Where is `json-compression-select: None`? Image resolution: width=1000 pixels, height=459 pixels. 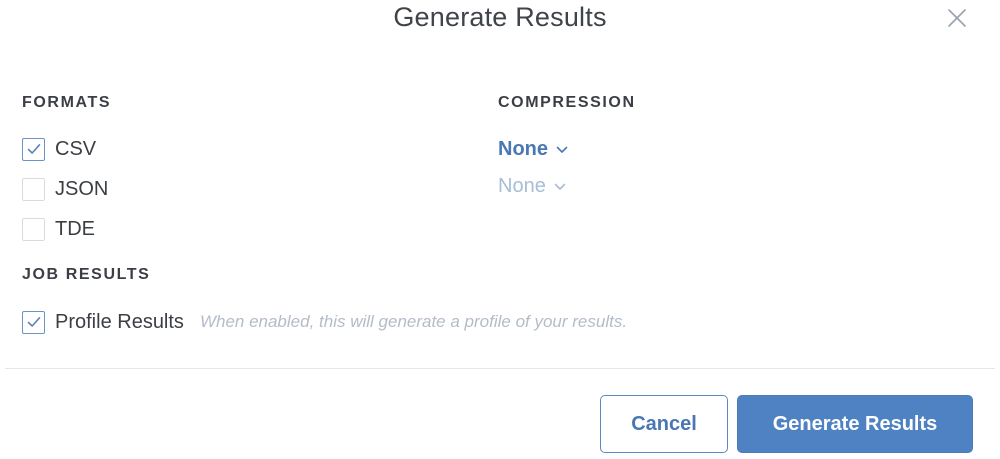
json-compression-select: None is located at coordinates (532, 186).